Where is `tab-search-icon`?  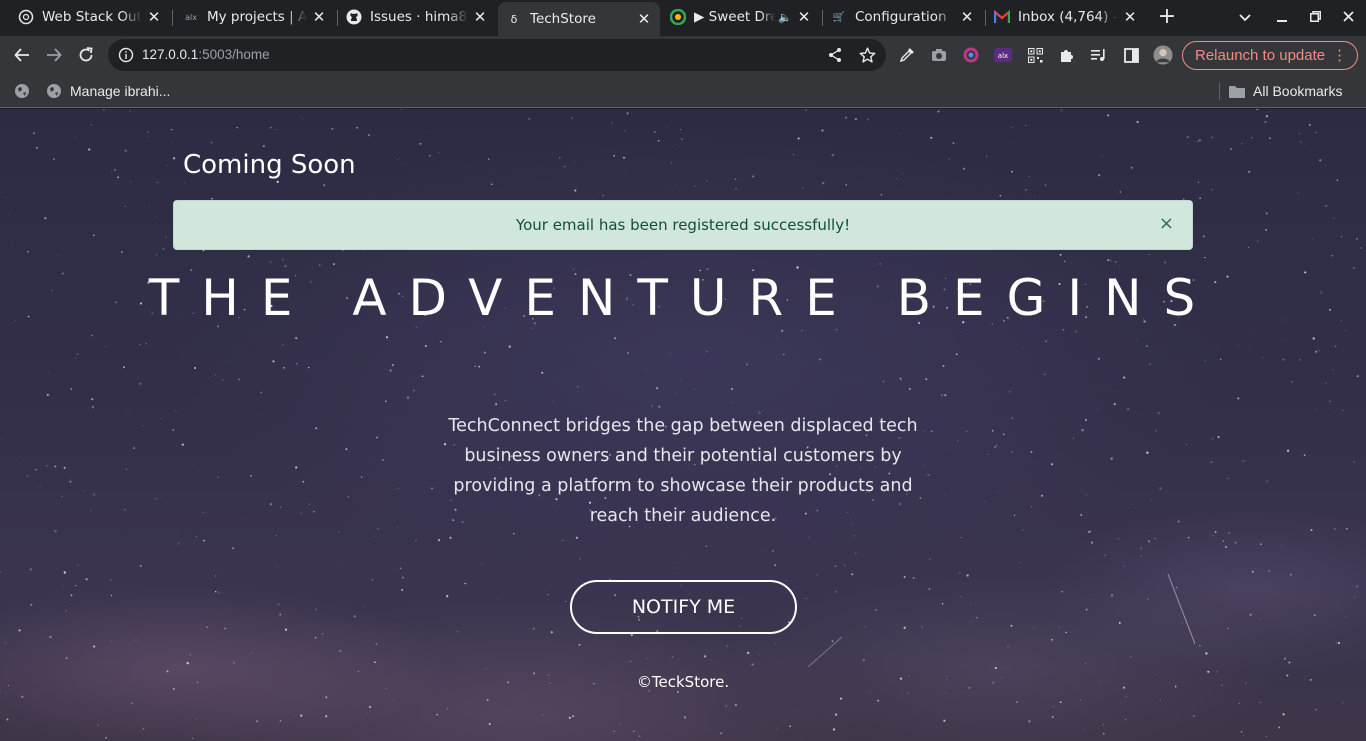
tab-search-icon is located at coordinates (1245, 18).